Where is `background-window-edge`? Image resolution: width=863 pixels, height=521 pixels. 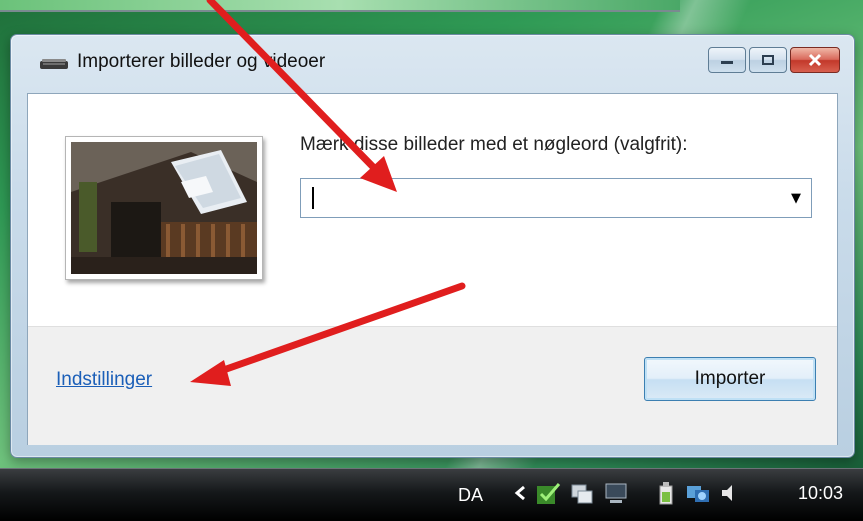 background-window-edge is located at coordinates (340, 6).